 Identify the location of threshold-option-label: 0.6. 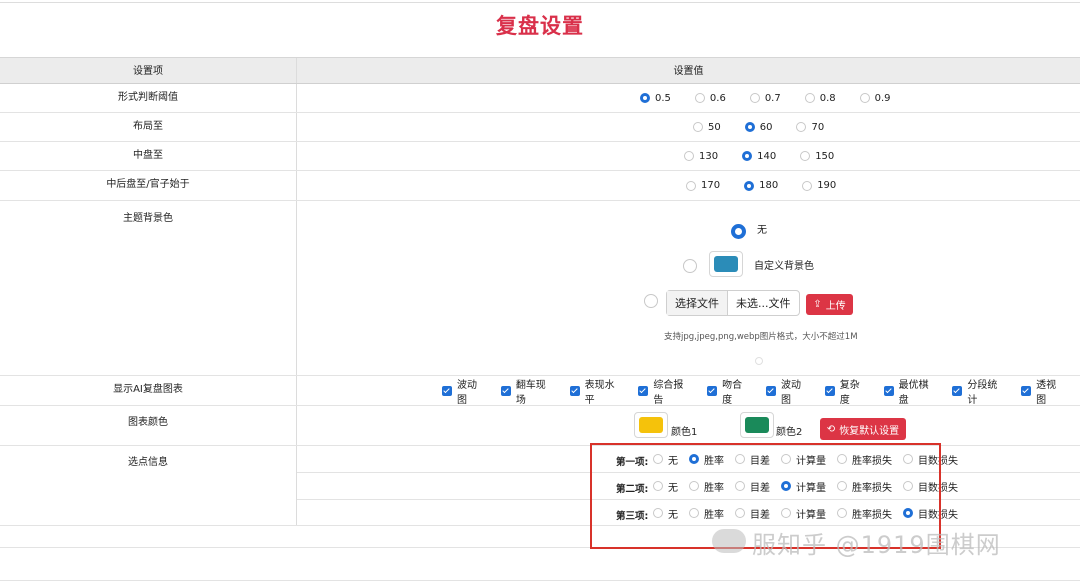
(717, 98).